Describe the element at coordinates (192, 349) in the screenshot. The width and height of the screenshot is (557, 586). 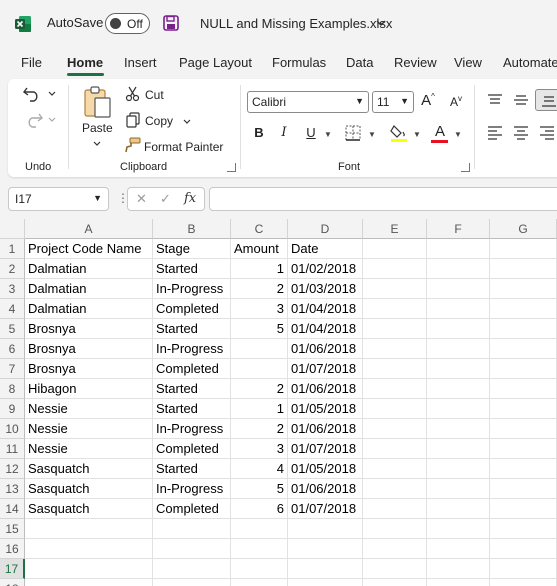
I see `cell-b6: In-Progress` at that location.